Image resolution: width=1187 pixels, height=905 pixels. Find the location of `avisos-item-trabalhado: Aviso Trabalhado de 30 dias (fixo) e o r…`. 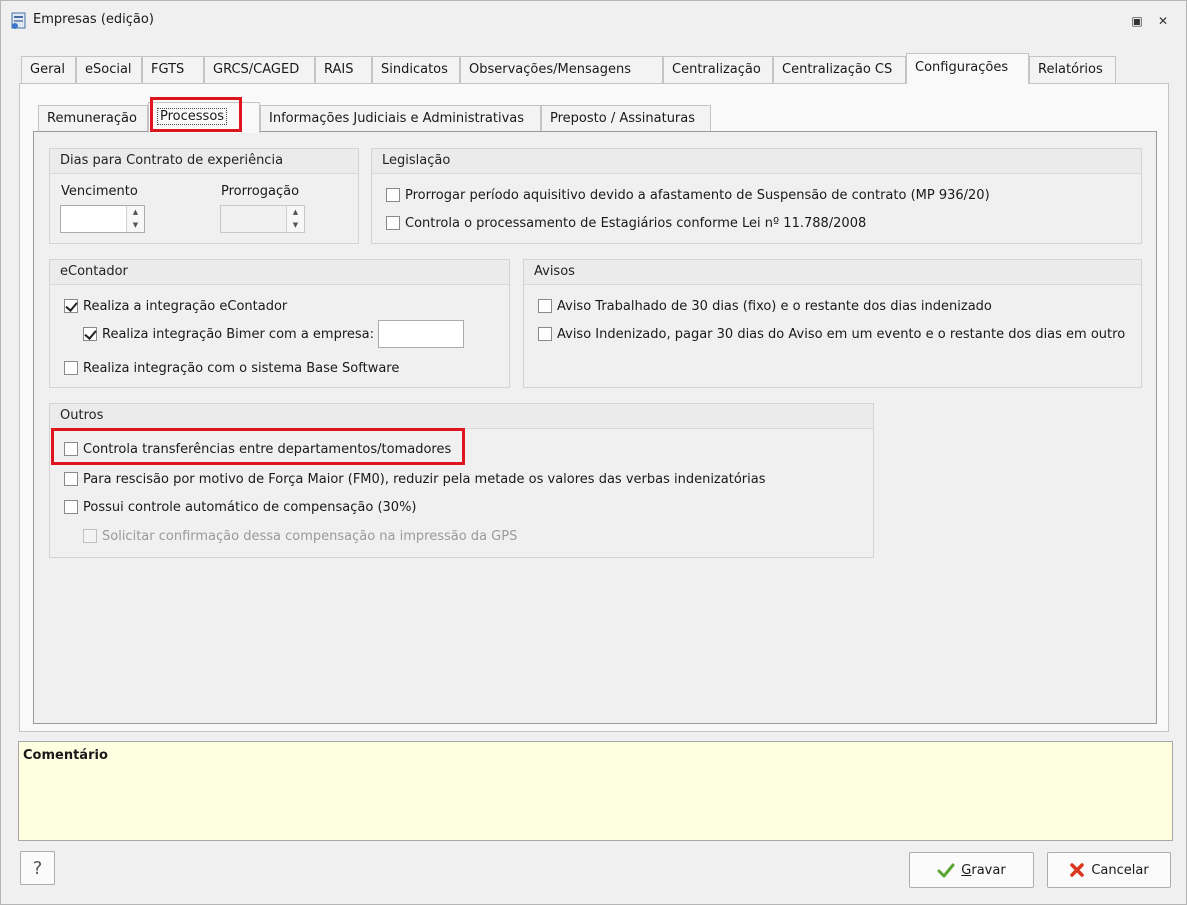

avisos-item-trabalhado: Aviso Trabalhado de 30 dias (fixo) e o r… is located at coordinates (765, 306).